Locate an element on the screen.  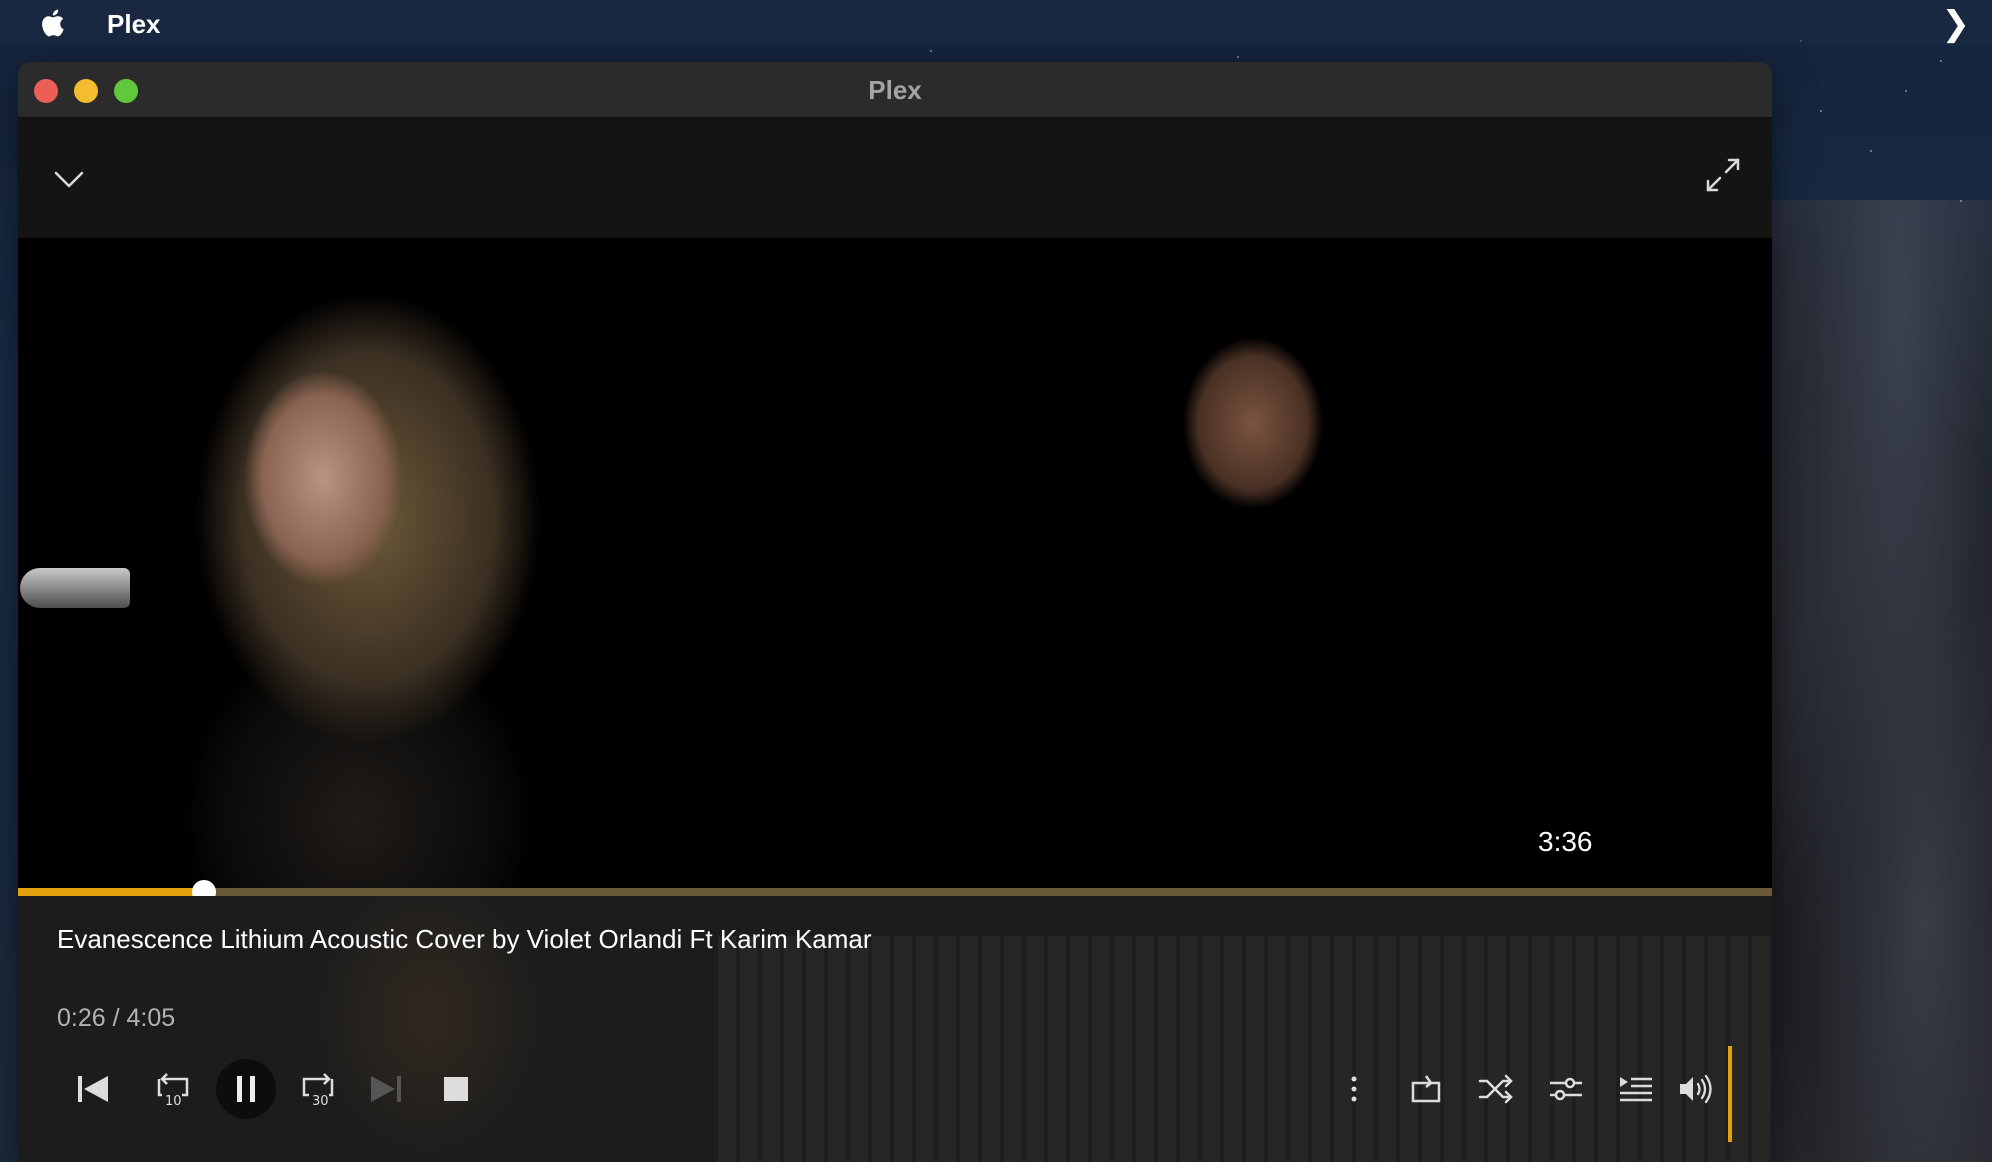
seek-bar is located at coordinates (895, 892).